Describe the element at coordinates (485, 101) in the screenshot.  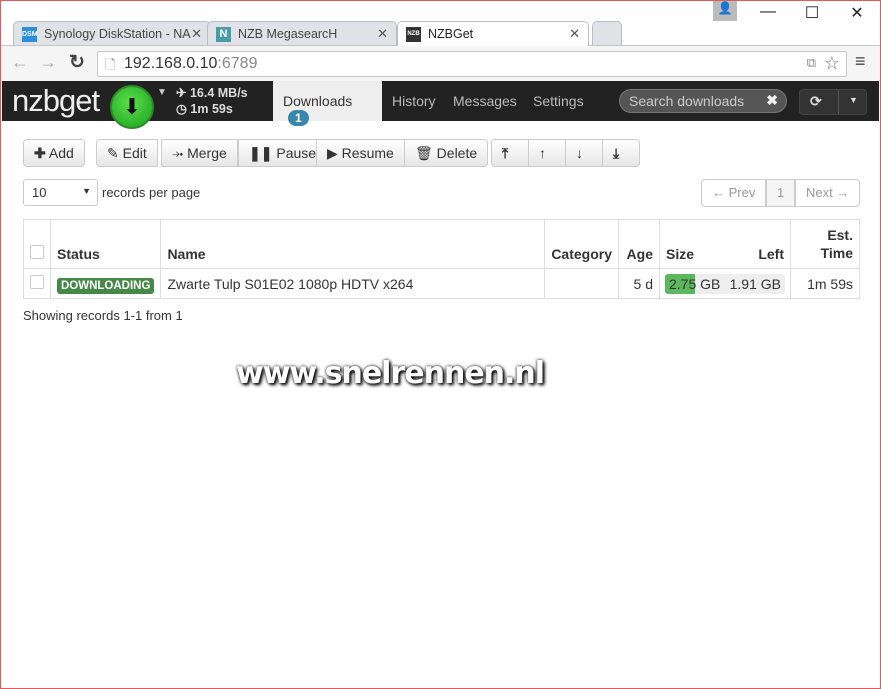
I see `tab-messages: Messages` at that location.